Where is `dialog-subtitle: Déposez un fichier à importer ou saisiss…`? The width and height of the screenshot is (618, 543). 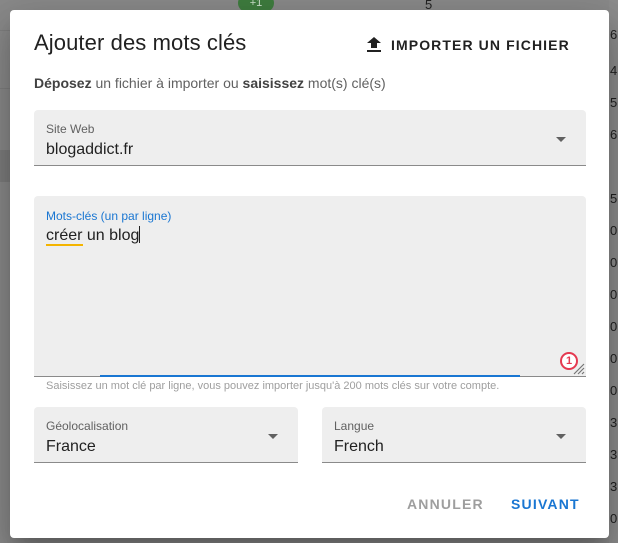 dialog-subtitle: Déposez un fichier à importer ou saisiss… is located at coordinates (210, 83).